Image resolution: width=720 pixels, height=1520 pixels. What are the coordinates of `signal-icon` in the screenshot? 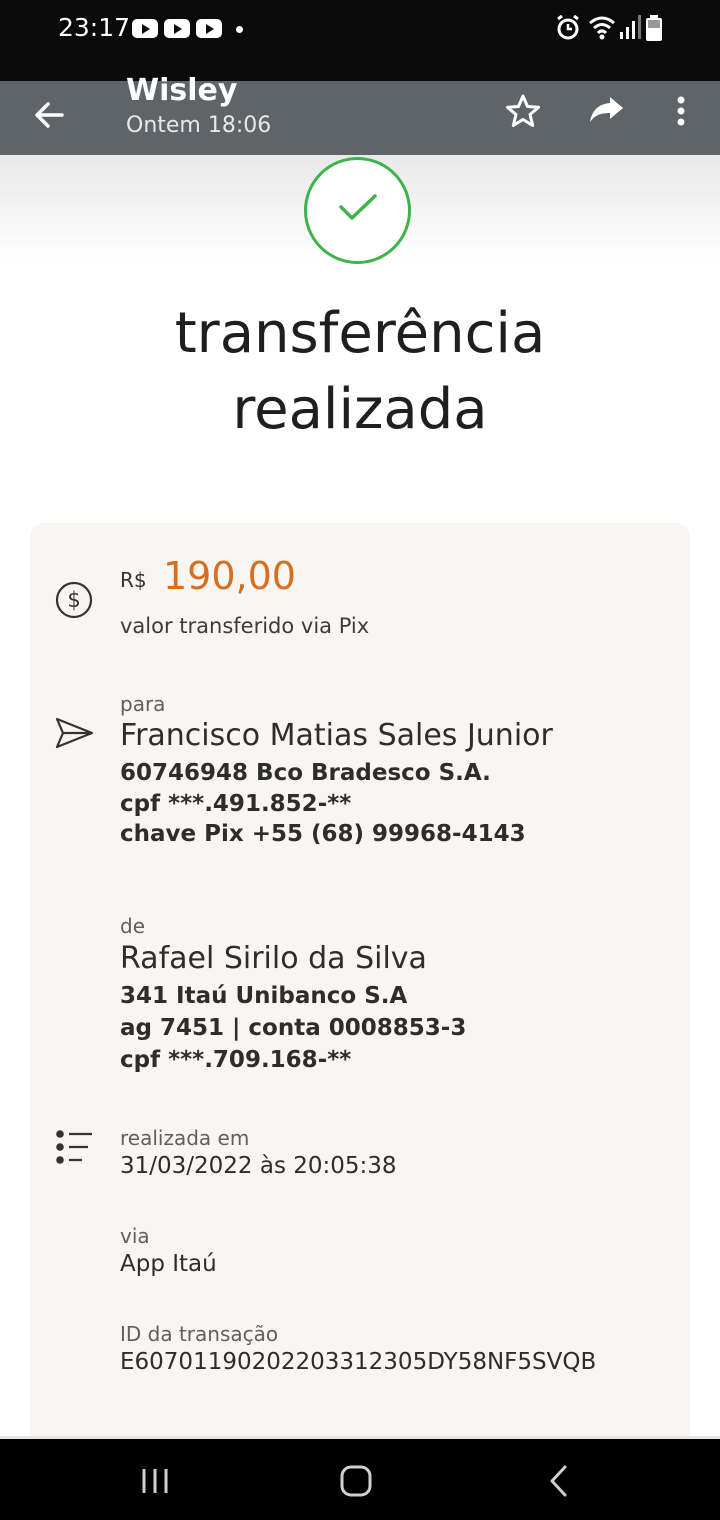 It's located at (630, 27).